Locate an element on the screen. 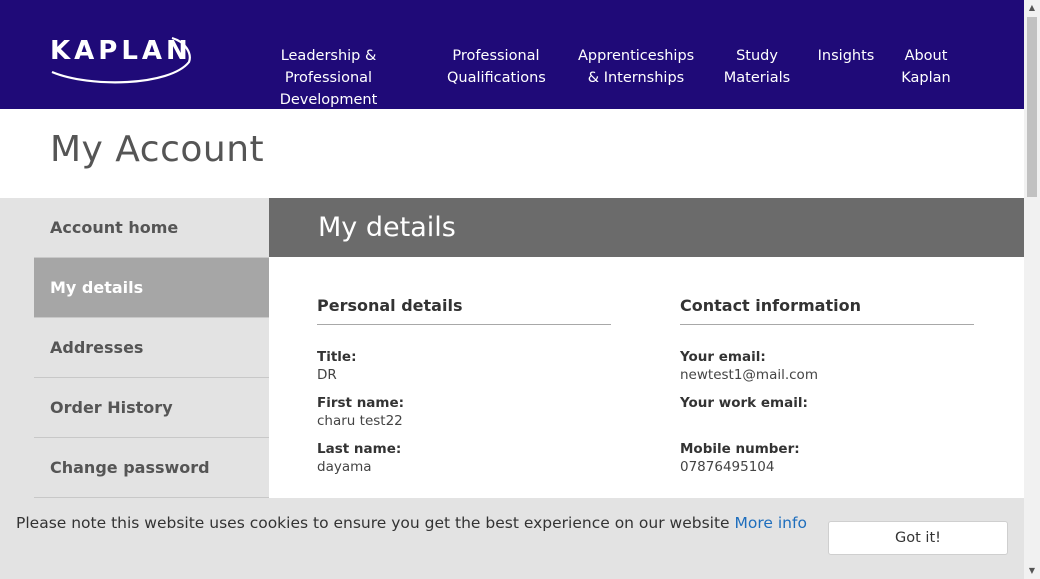 This screenshot has width=1040, height=579. personal-details-heading: Personal details is located at coordinates (464, 310).